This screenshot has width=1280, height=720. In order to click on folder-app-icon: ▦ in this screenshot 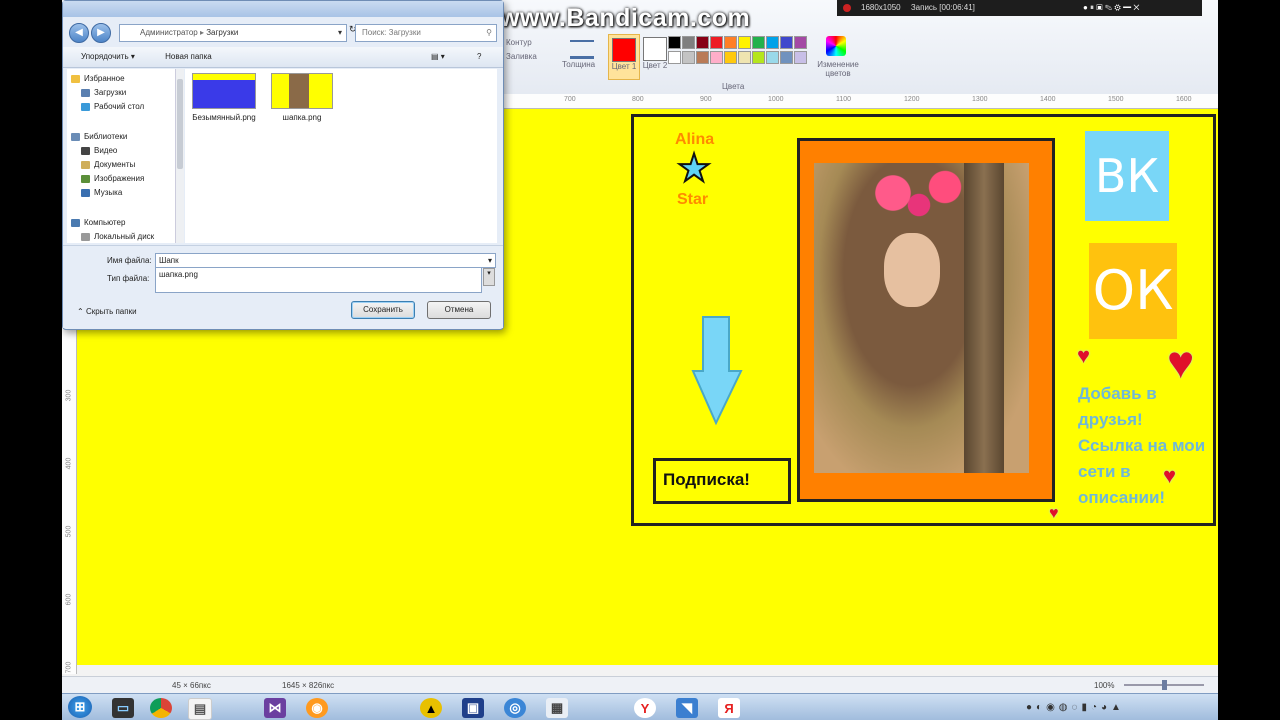, I will do `click(557, 708)`.